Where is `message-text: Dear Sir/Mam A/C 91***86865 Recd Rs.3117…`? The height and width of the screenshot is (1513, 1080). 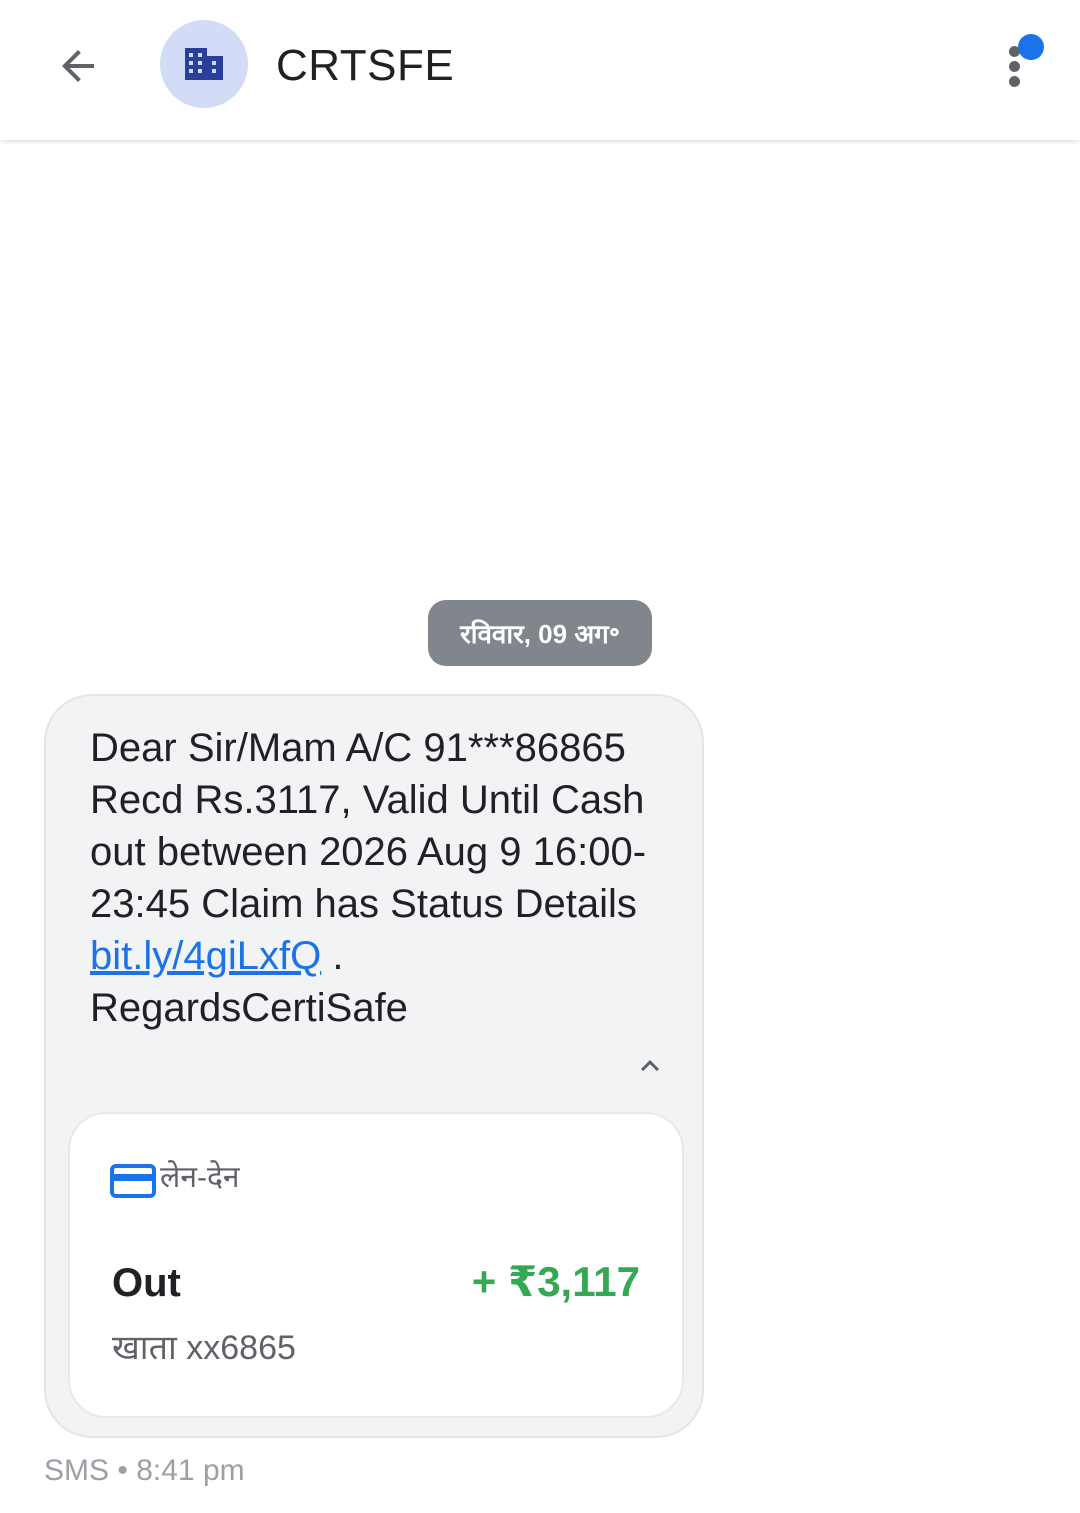 message-text: Dear Sir/Mam A/C 91***86865 Recd Rs.3117… is located at coordinates (370, 878).